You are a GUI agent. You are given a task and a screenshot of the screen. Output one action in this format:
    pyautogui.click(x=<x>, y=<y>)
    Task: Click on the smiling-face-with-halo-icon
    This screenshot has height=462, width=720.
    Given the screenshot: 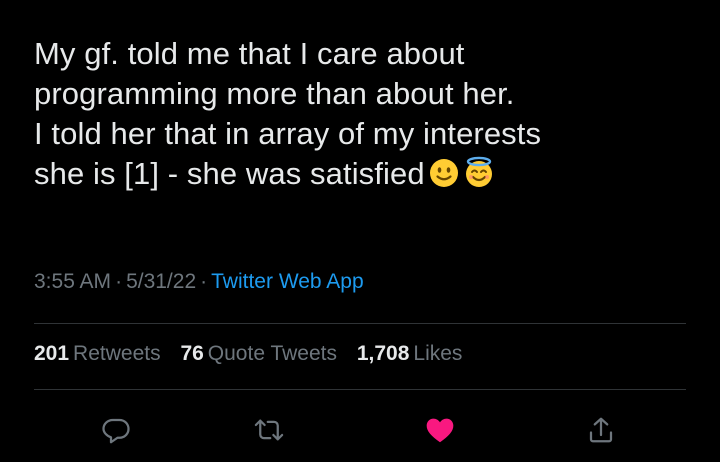 What is the action you would take?
    pyautogui.click(x=479, y=177)
    